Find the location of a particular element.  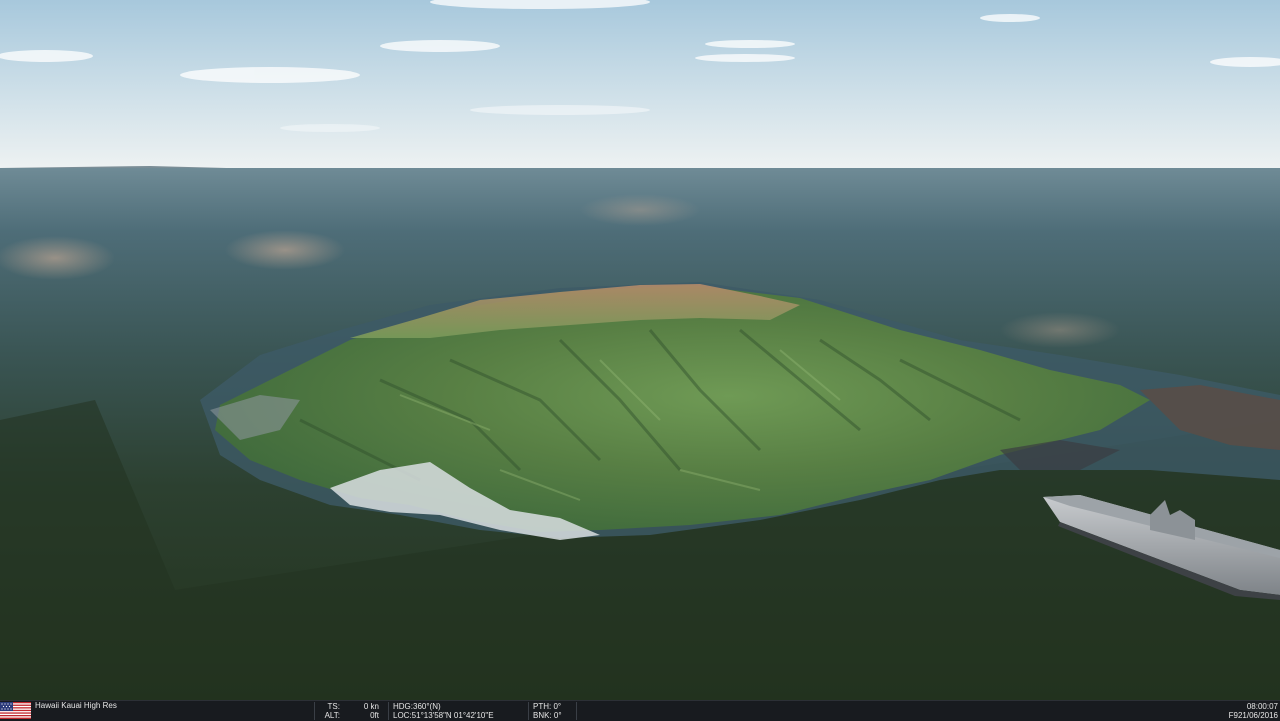

ts-readout: TS: 0 kn is located at coordinates (347, 706).